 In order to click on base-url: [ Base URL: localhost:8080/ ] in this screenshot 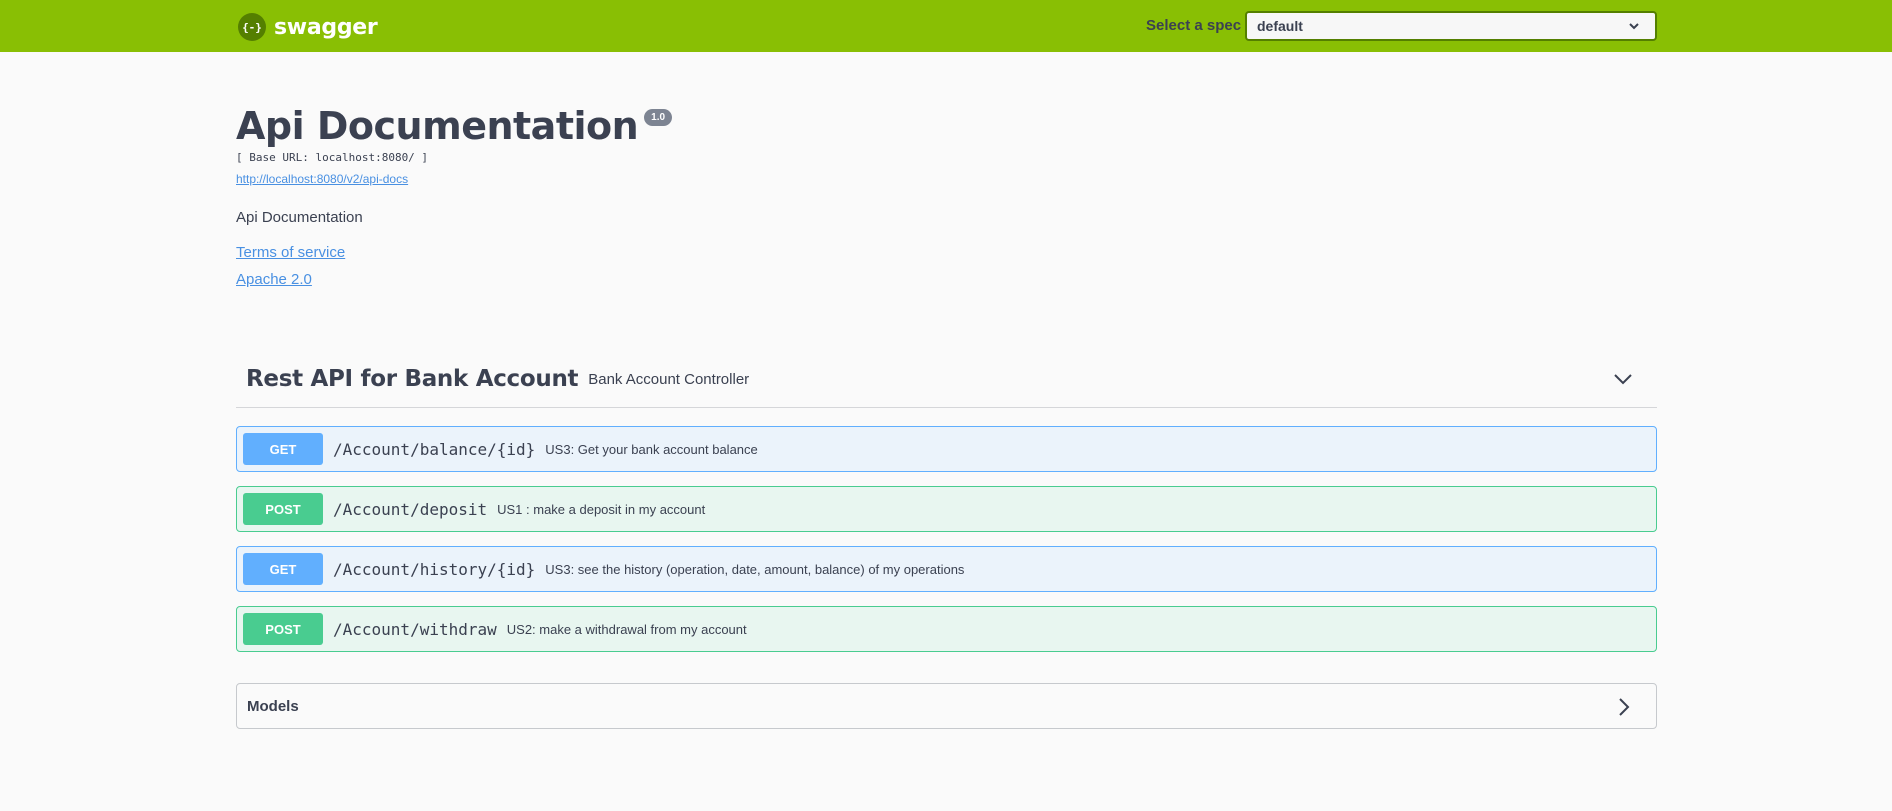, I will do `click(332, 157)`.